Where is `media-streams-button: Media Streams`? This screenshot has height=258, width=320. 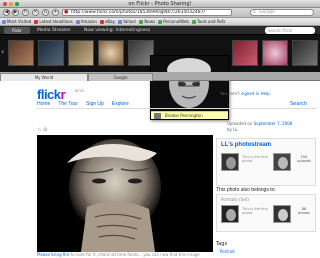 media-streams-button: Media Streams is located at coordinates (54, 30).